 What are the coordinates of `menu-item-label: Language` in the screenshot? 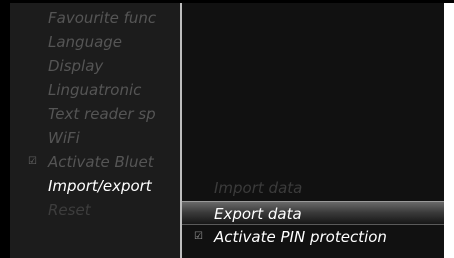 It's located at (85, 42).